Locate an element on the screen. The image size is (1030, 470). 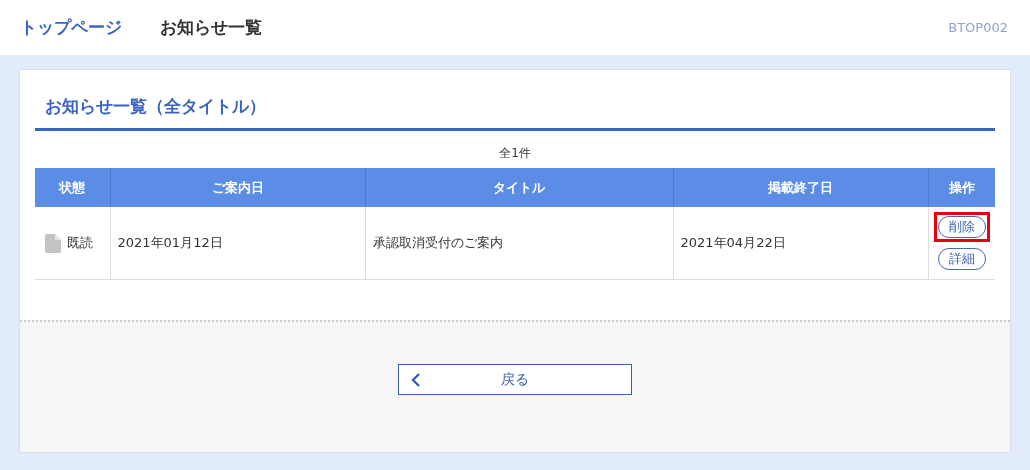
column-header: 状態 is located at coordinates (72, 187).